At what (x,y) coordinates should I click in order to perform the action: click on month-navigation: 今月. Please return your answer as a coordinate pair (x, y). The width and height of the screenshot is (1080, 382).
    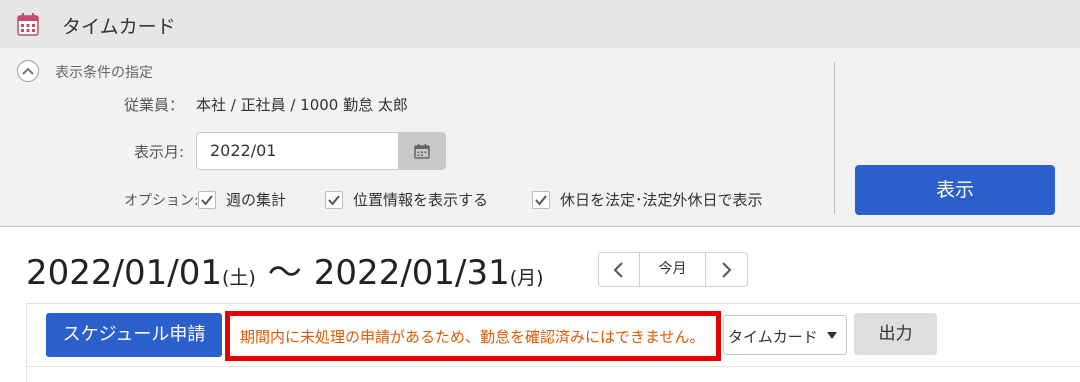
    Looking at the image, I should click on (673, 269).